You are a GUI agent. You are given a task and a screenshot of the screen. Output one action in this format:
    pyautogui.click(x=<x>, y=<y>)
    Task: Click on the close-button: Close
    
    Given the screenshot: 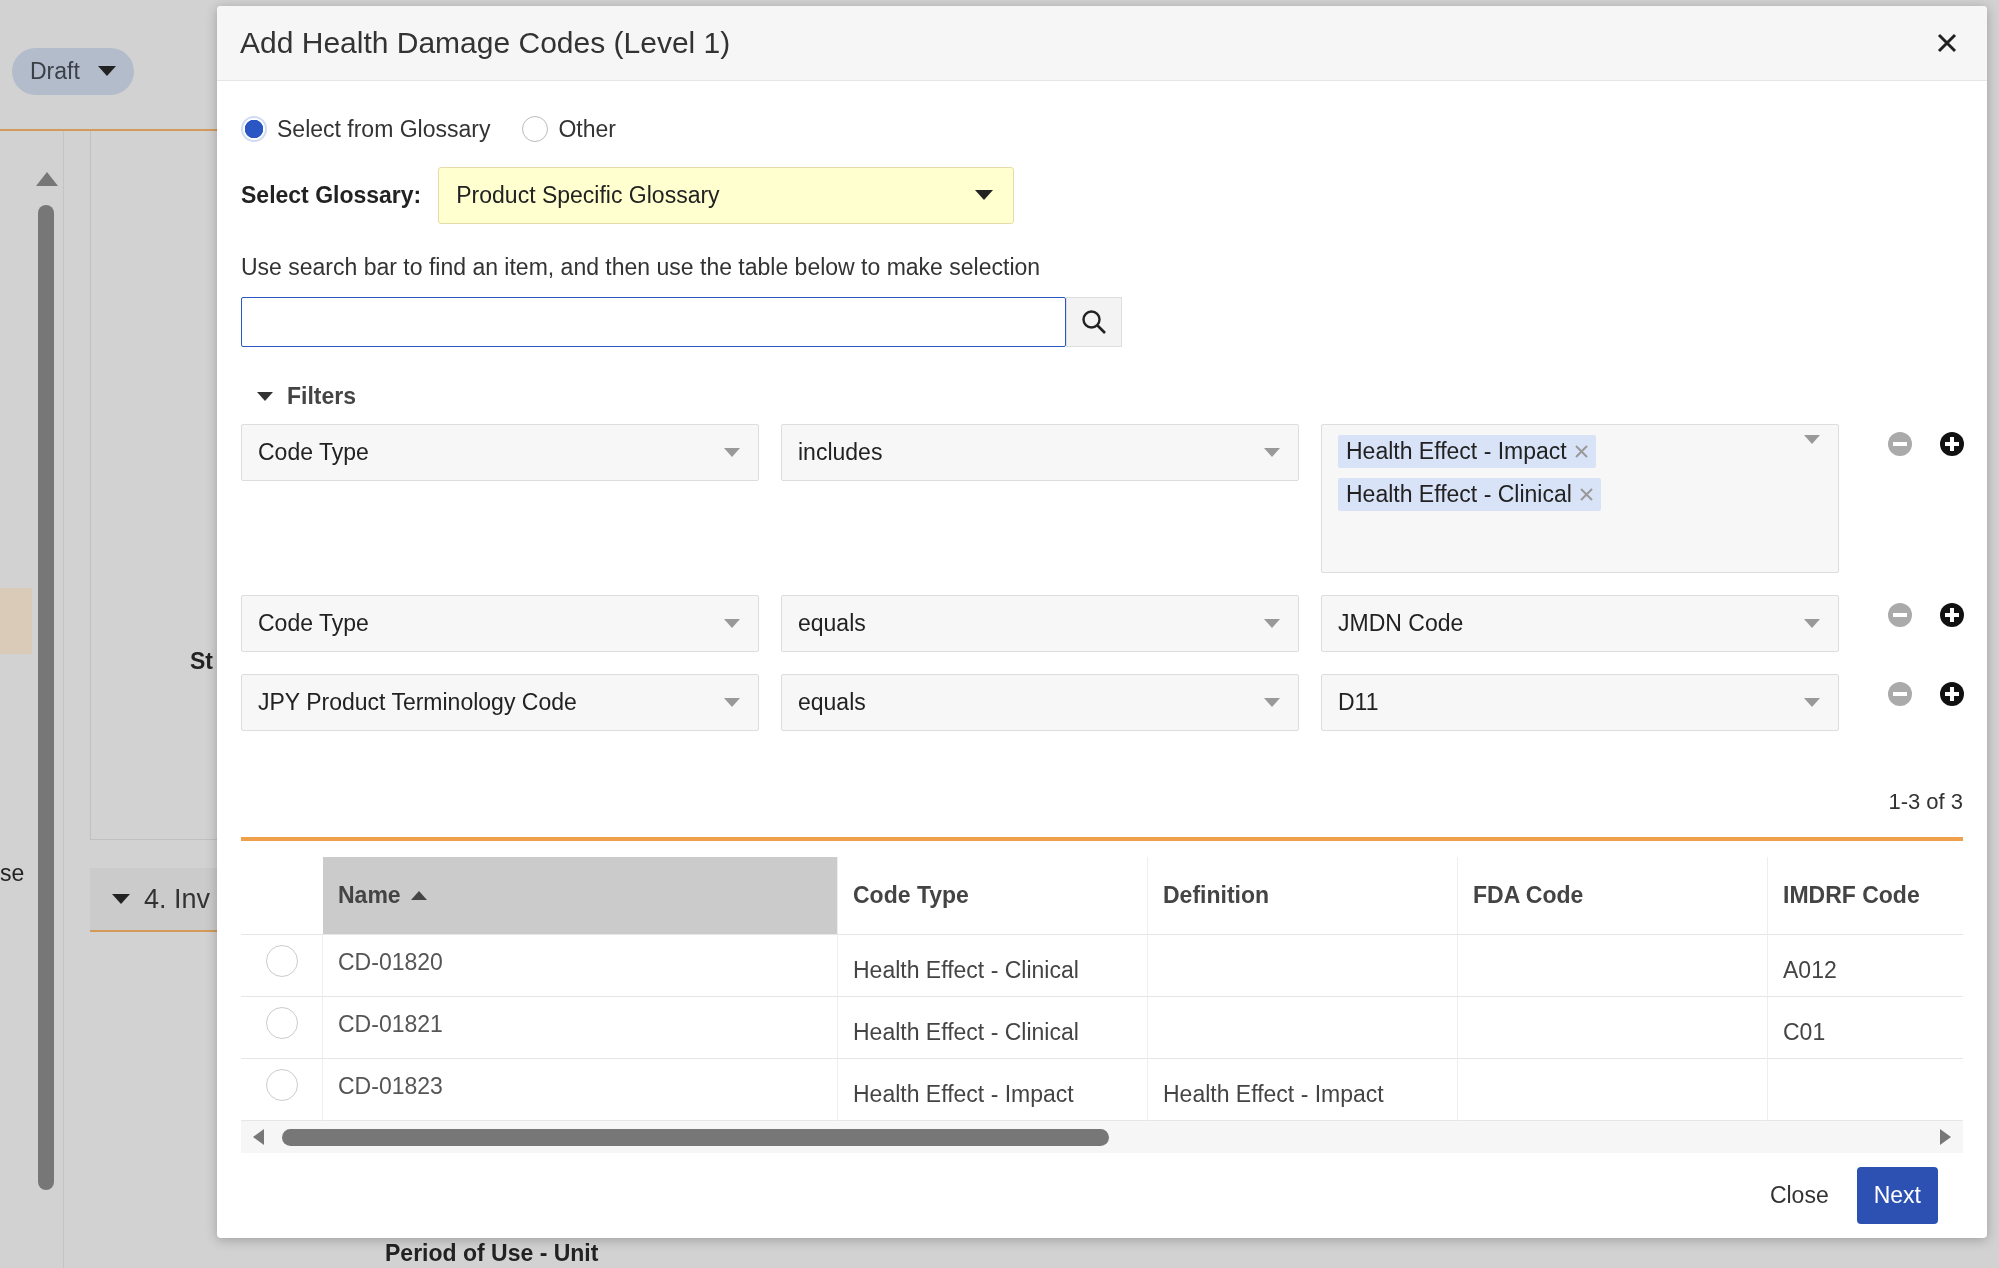 What is the action you would take?
    pyautogui.click(x=1799, y=1195)
    